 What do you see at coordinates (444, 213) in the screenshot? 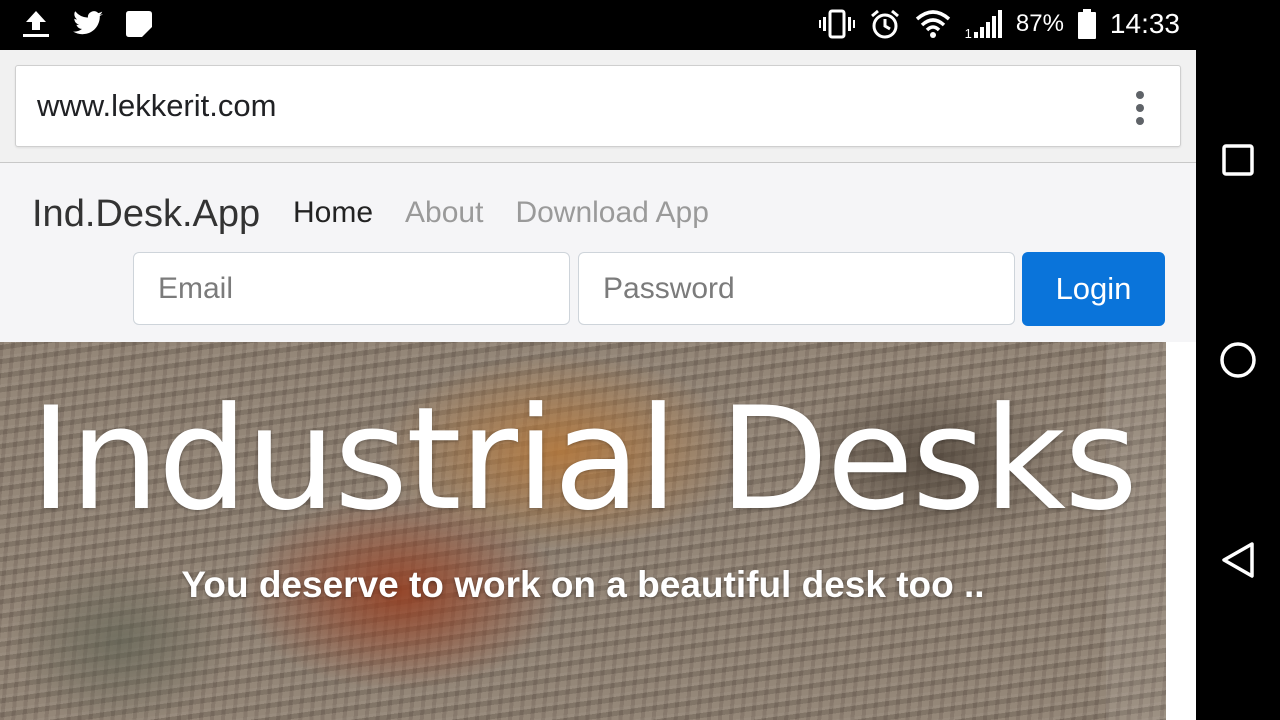
I see `nav-link-about: About` at bounding box center [444, 213].